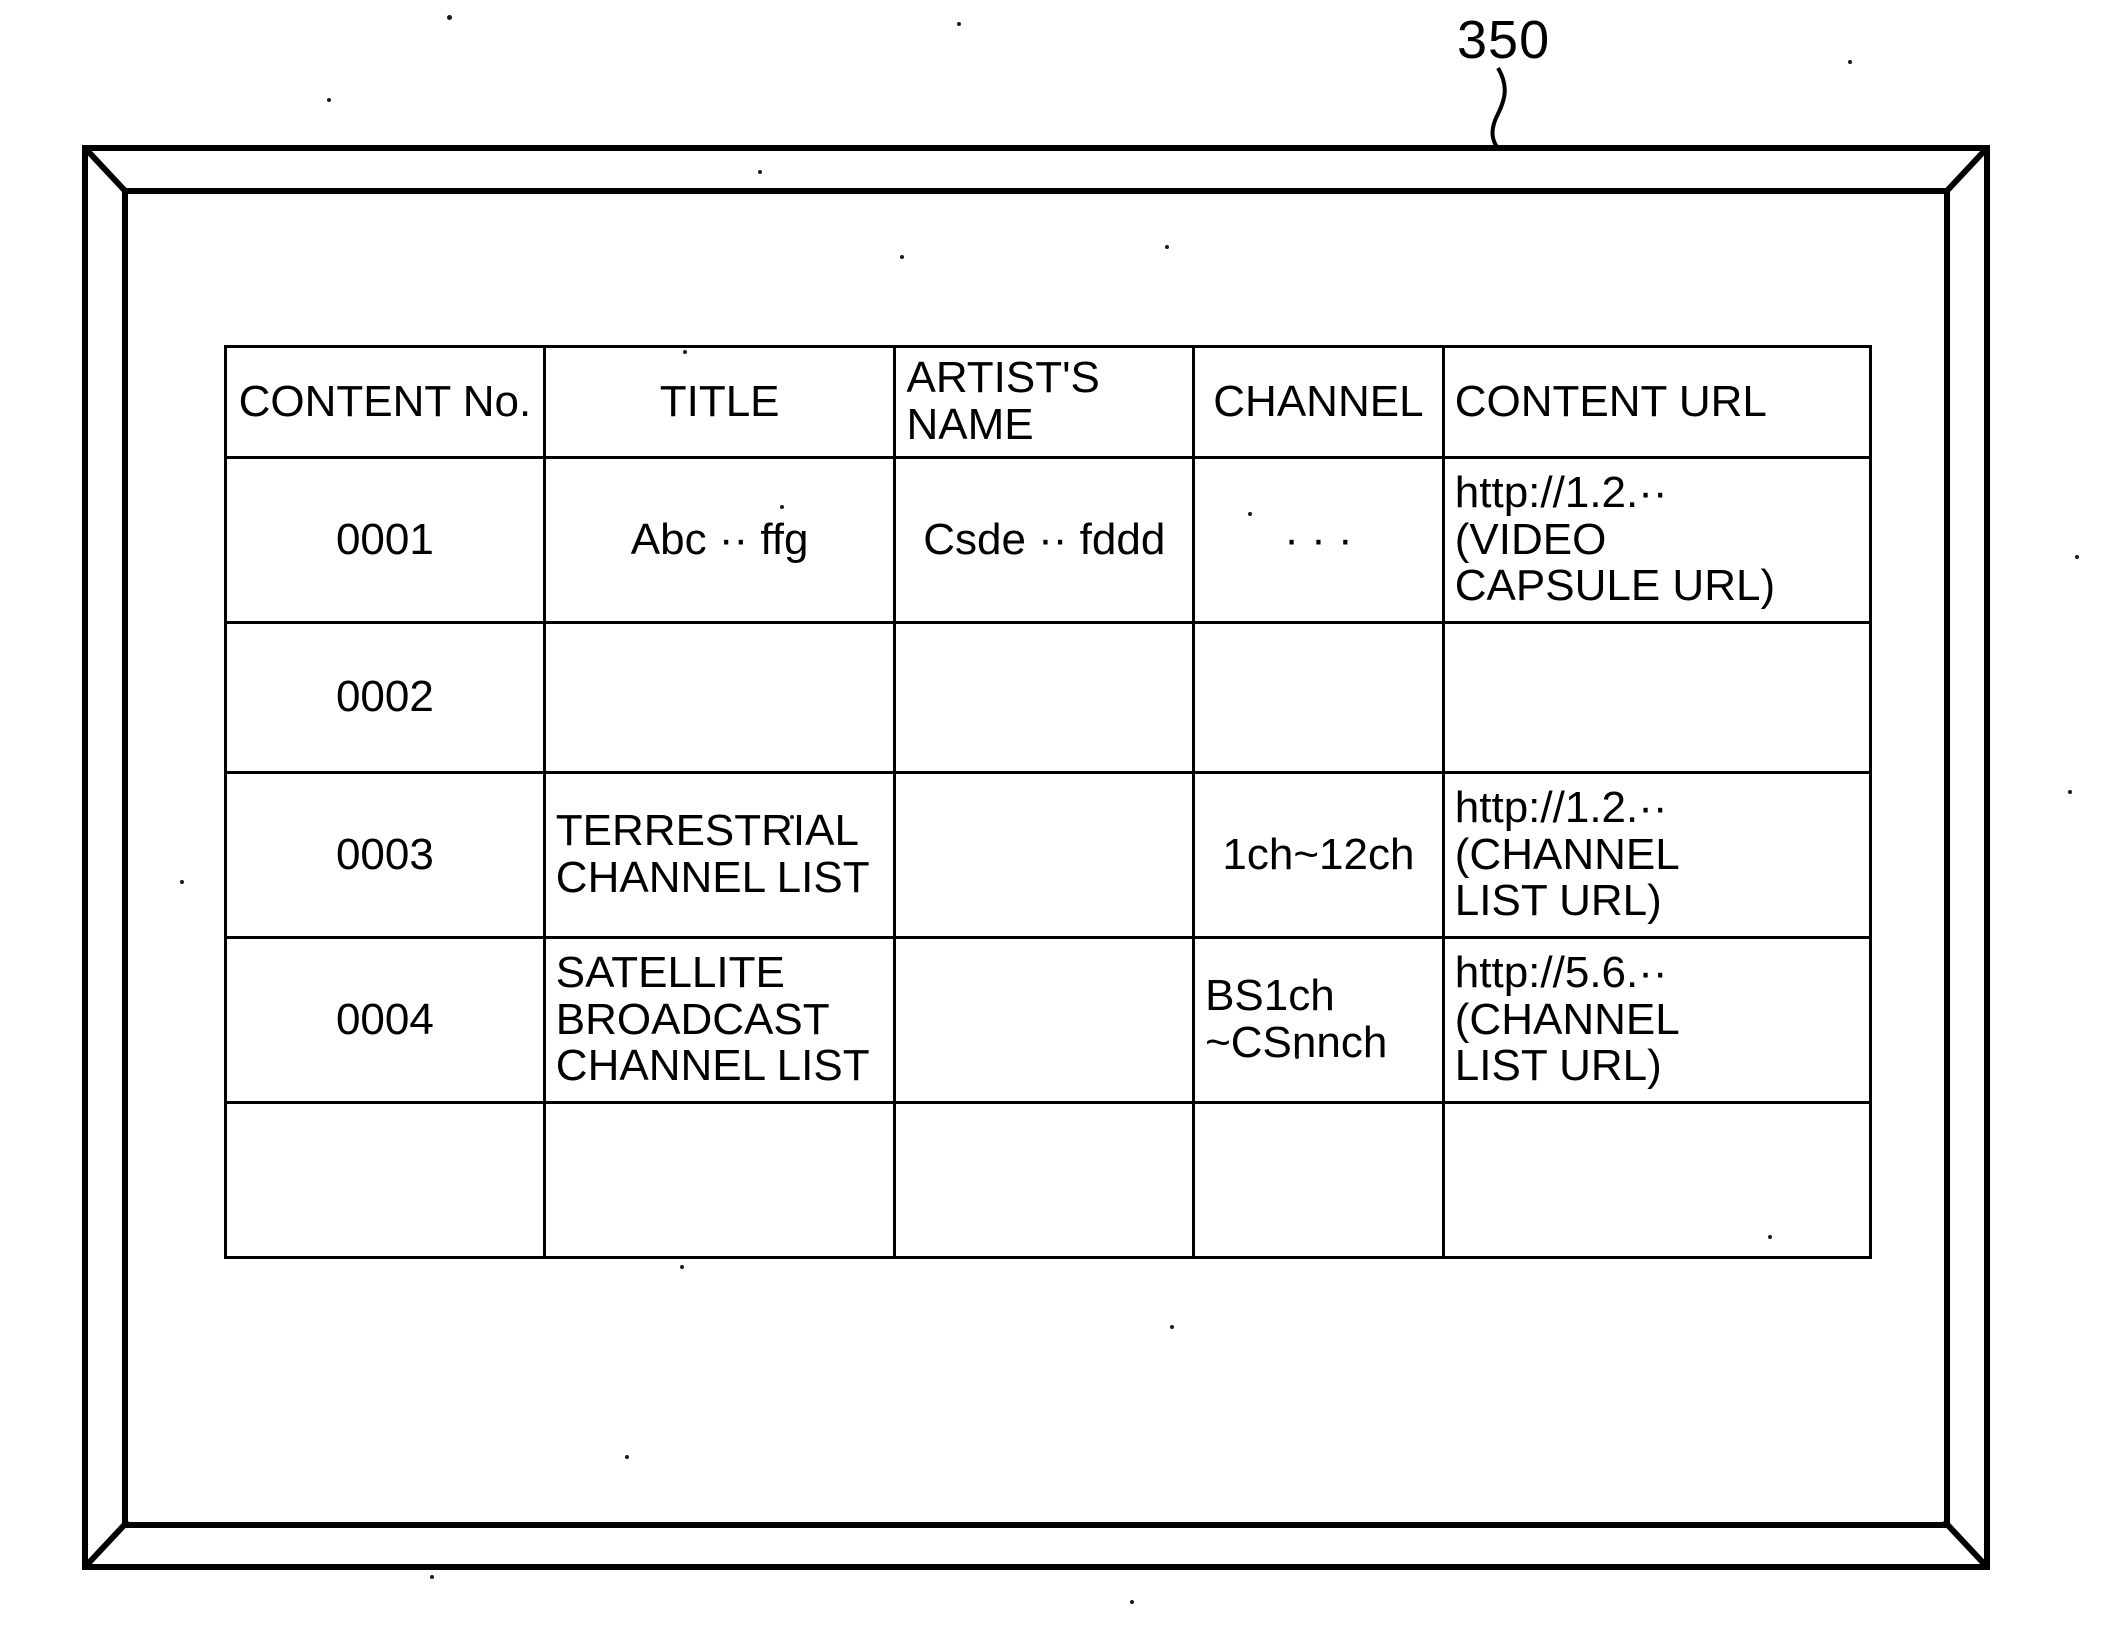  Describe the element at coordinates (1318, 1020) in the screenshot. I see `cell-channel: BS1ch ~CSnnch` at that location.